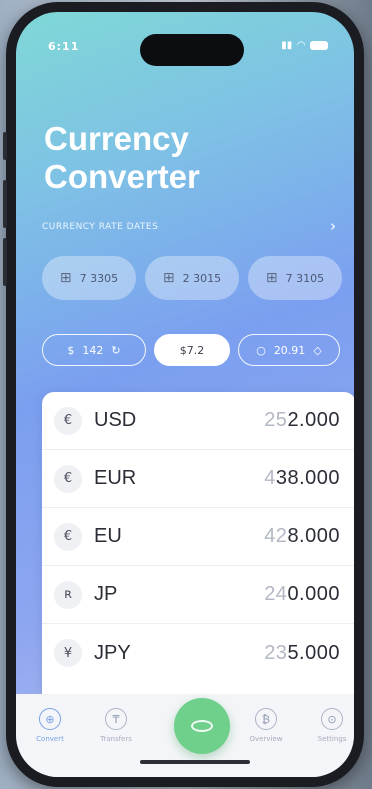 The height and width of the screenshot is (789, 372). I want to click on nav-transfers: ₸ Transfers, so click(116, 725).